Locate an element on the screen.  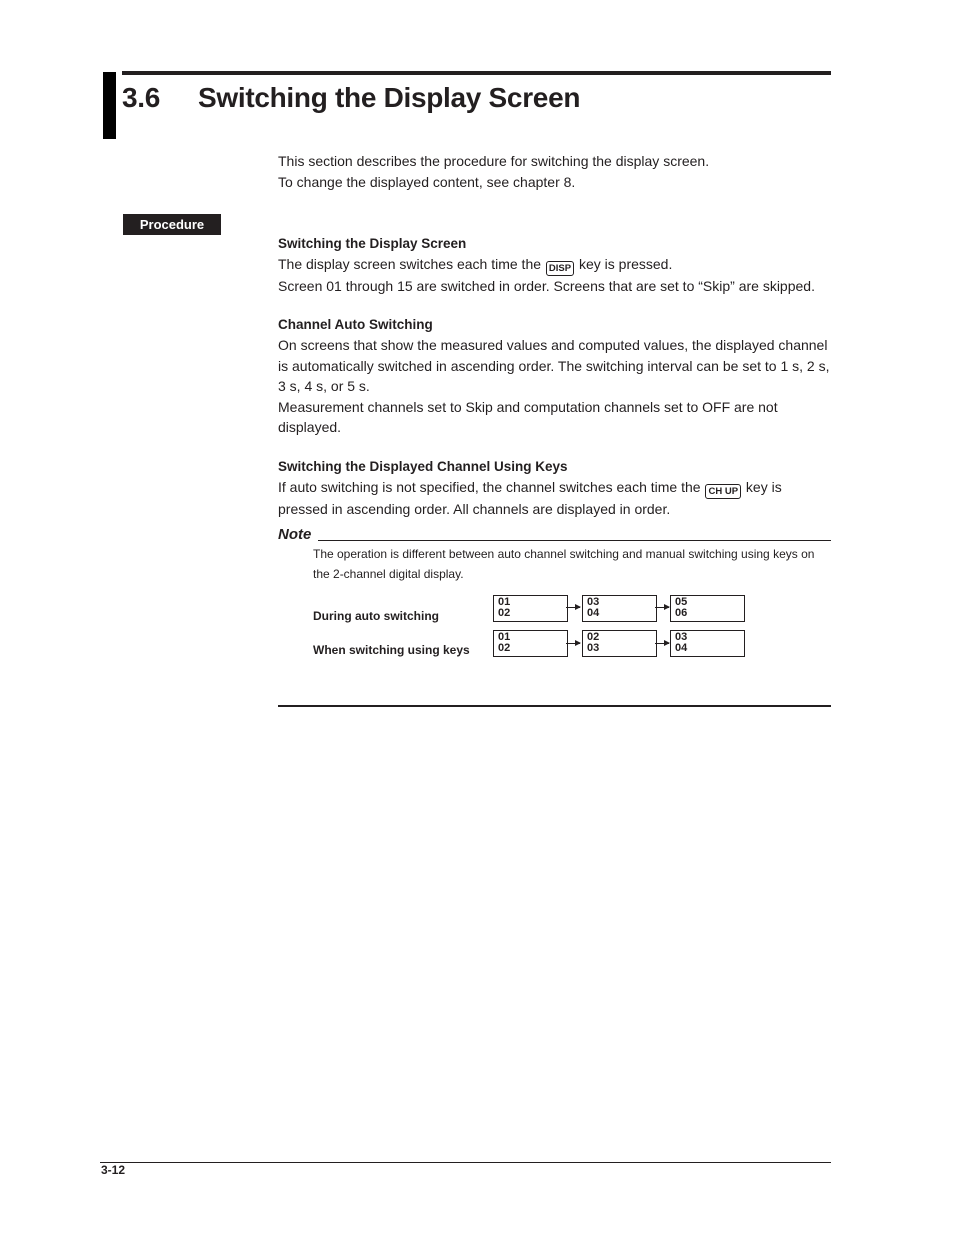
note-label: Note is located at coordinates (295, 534).